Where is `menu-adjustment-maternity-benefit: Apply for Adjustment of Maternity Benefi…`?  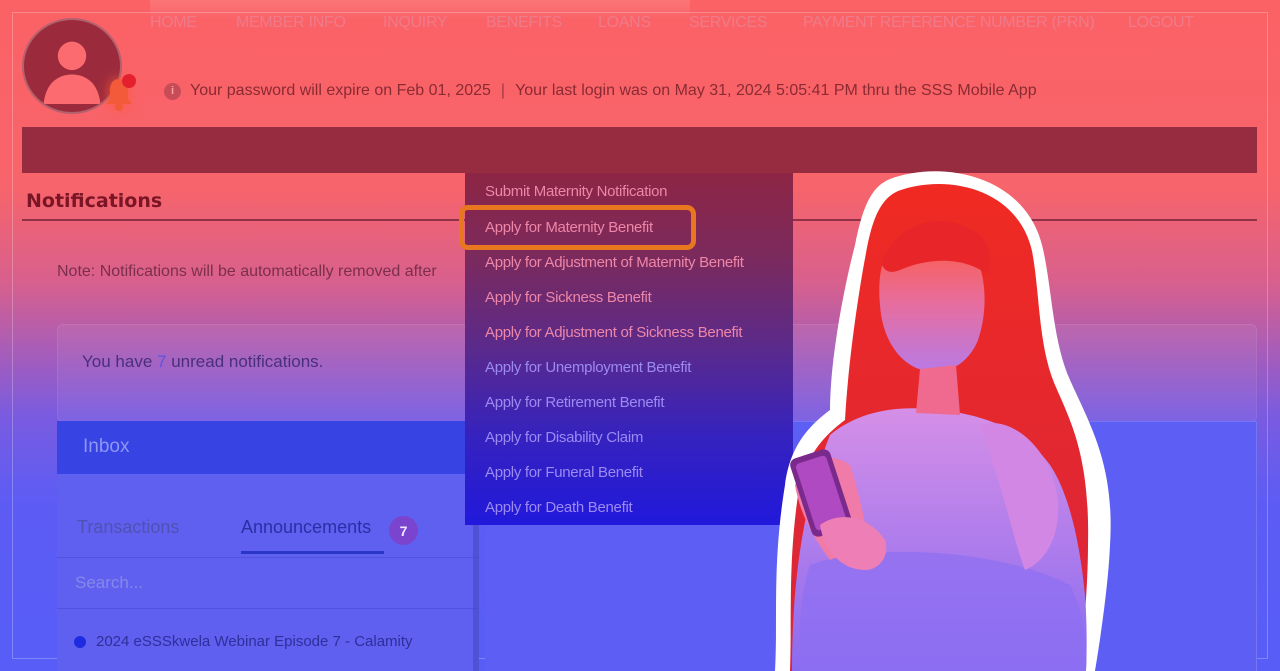 menu-adjustment-maternity-benefit: Apply for Adjustment of Maternity Benefi… is located at coordinates (614, 262).